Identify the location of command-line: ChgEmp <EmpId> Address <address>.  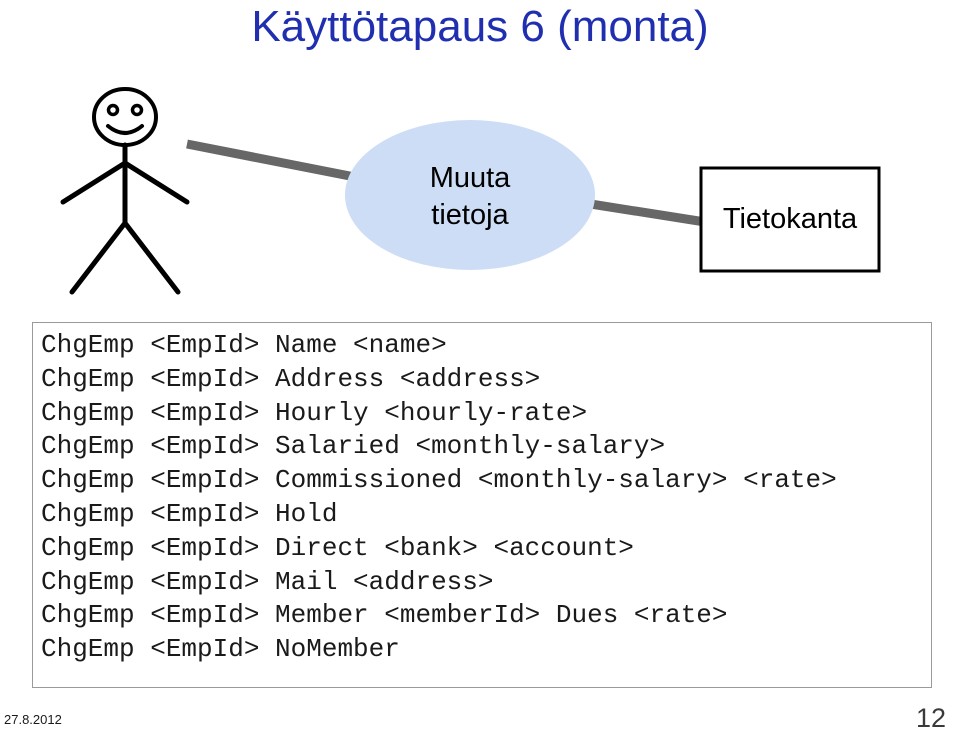
(291, 378).